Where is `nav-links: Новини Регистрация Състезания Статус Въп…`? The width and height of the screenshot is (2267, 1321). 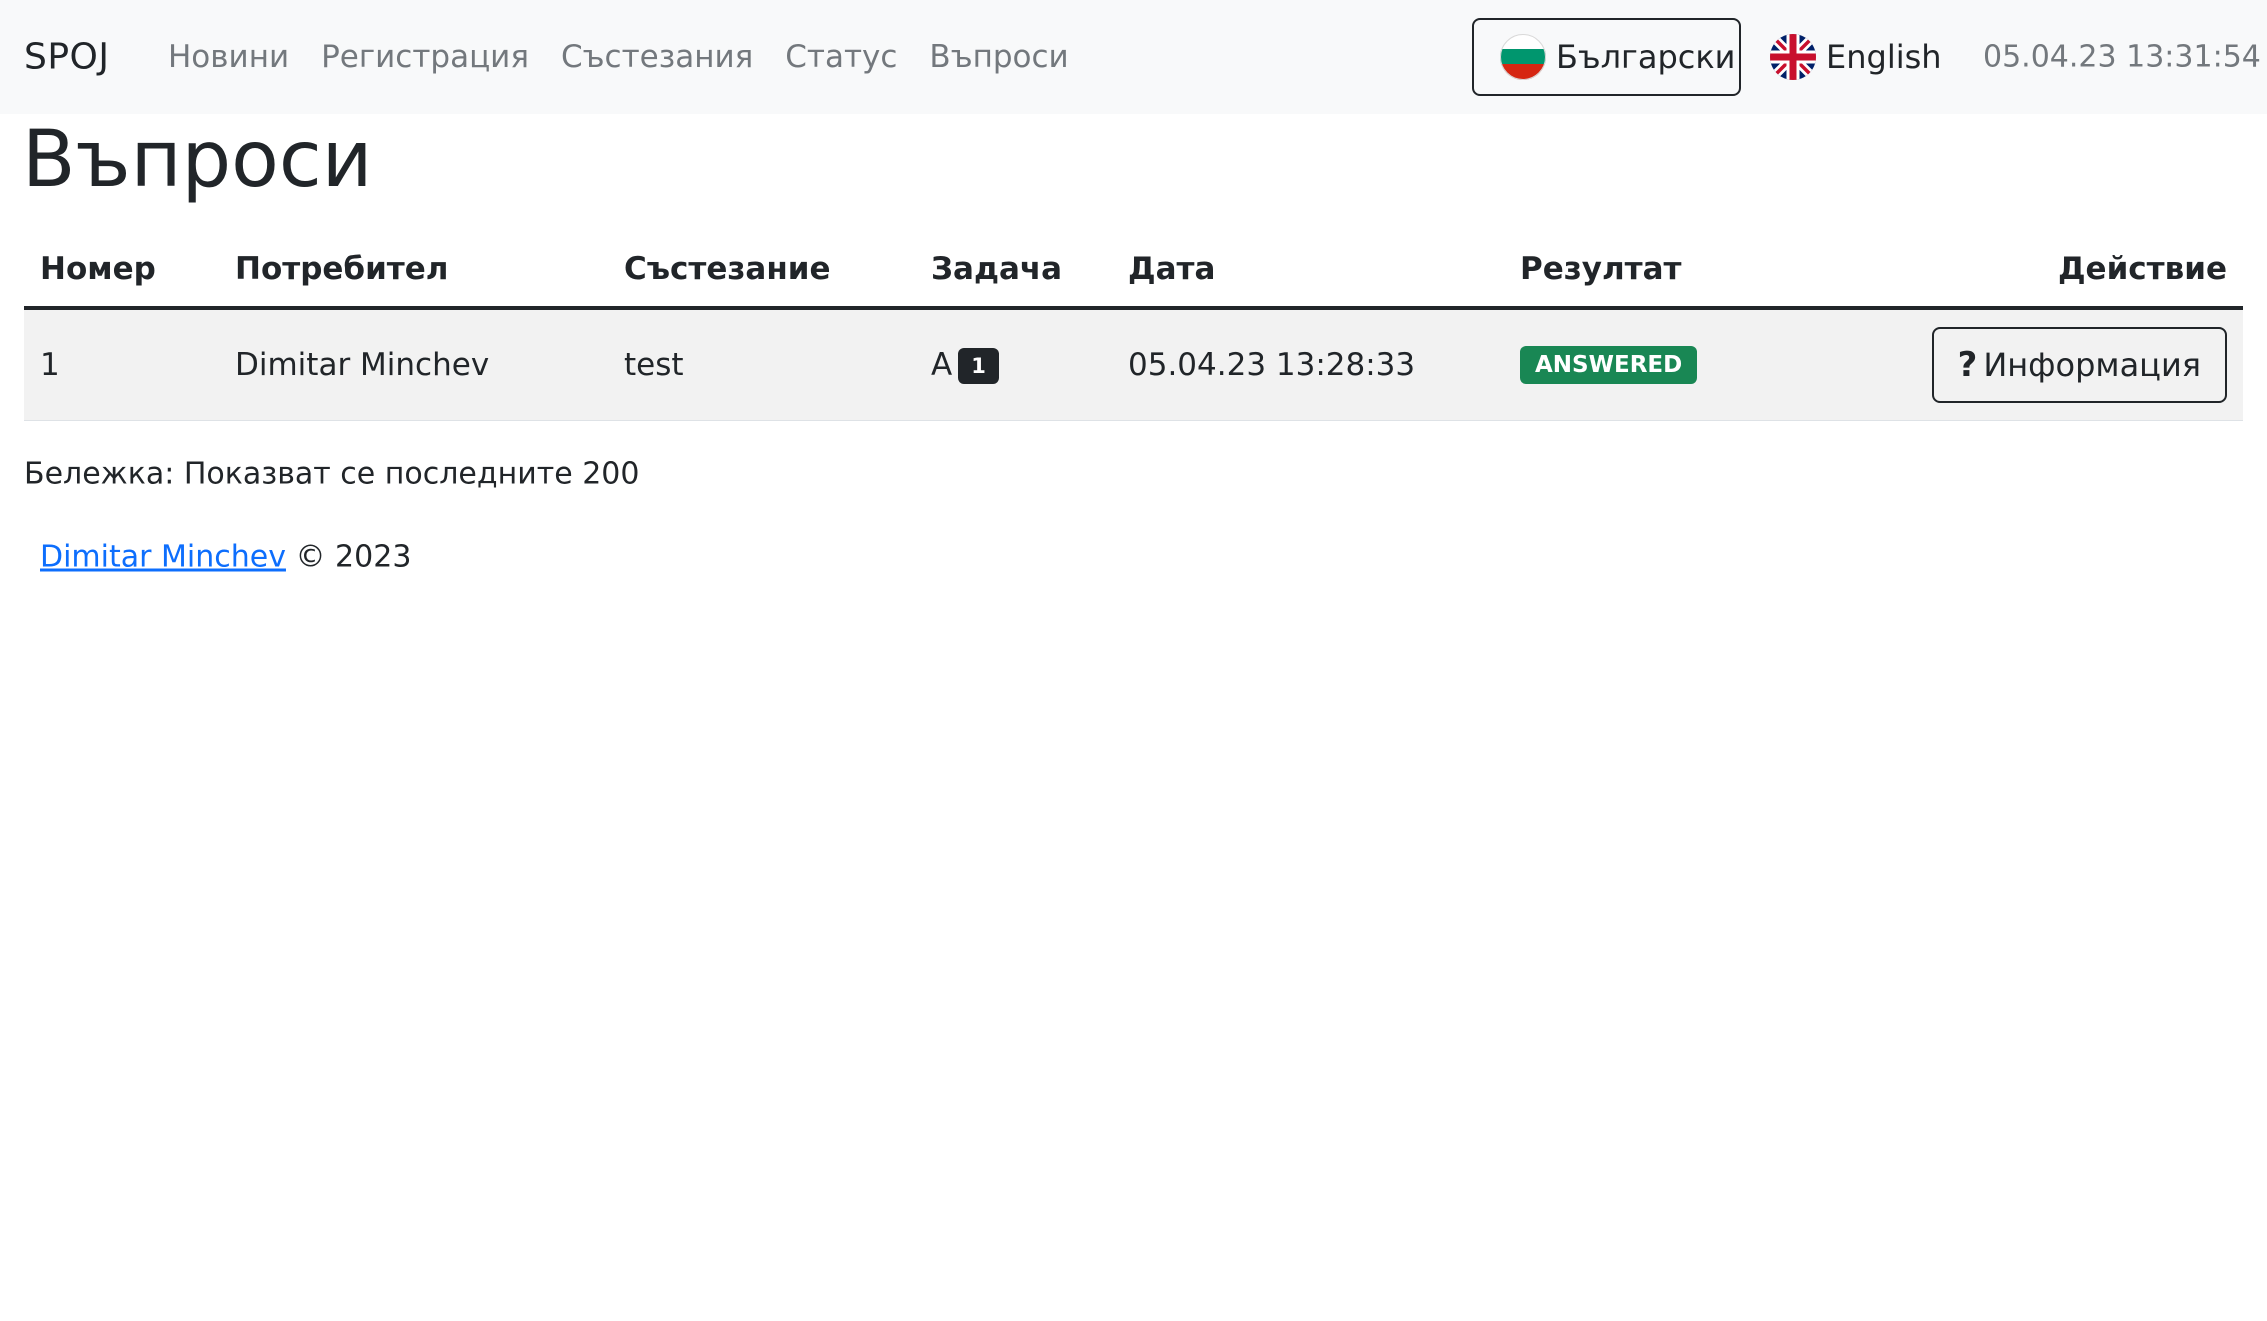 nav-links: Новини Регистрация Състезания Статус Въп… is located at coordinates (618, 57).